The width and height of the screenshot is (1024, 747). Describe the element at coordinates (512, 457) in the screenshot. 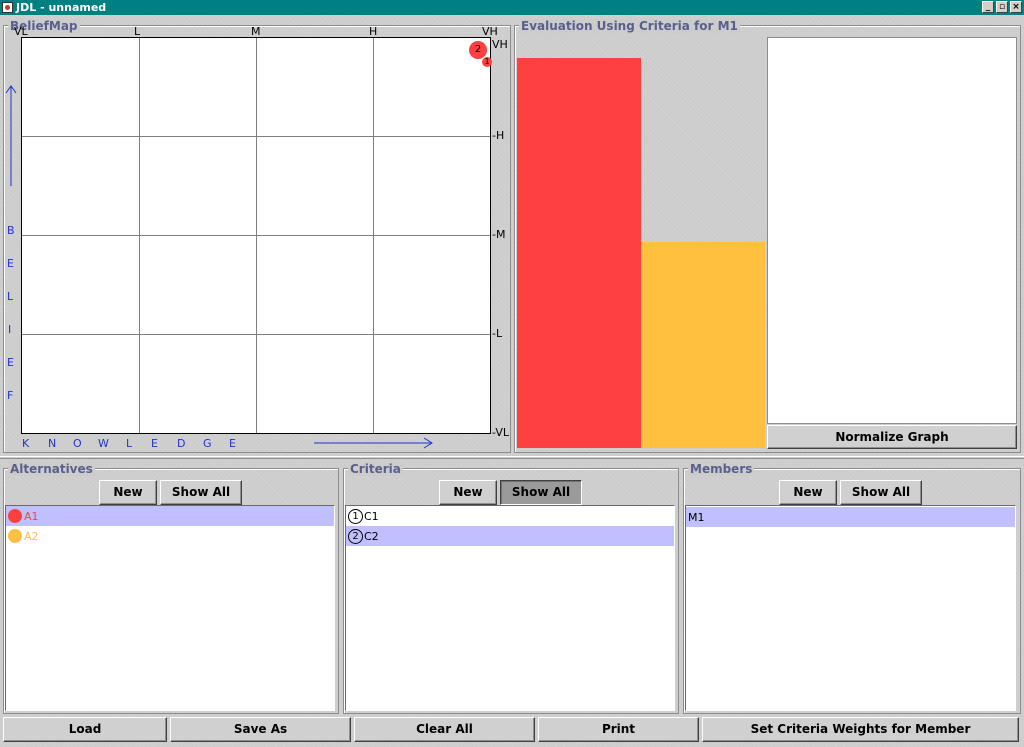

I see `horizontal-divider` at that location.